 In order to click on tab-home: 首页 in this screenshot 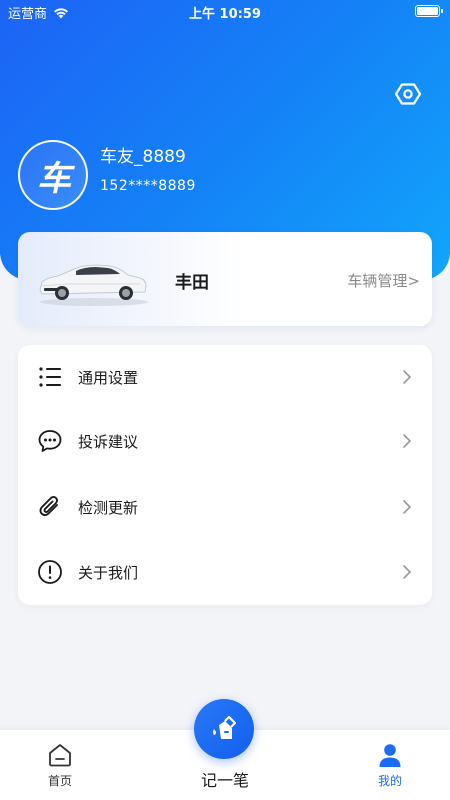, I will do `click(60, 765)`.